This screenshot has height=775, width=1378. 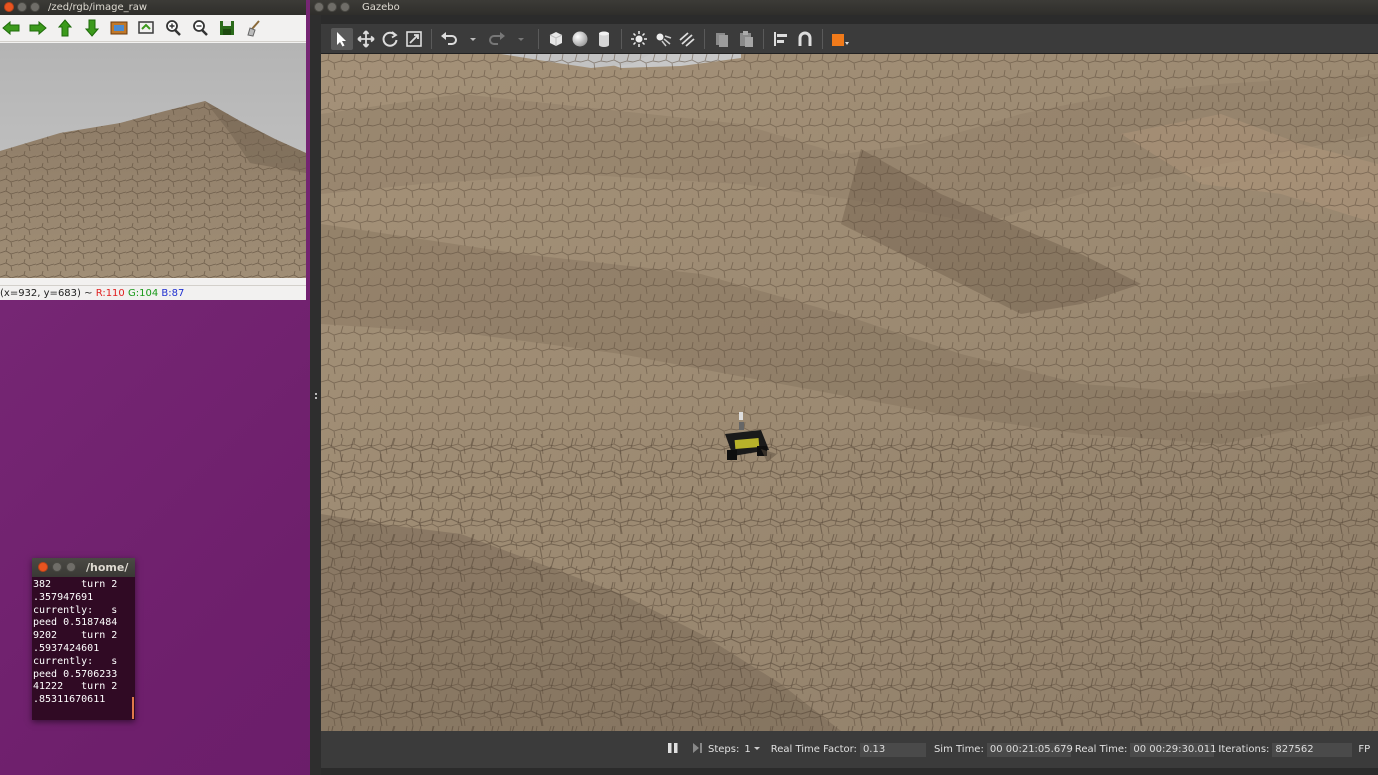 I want to click on camera-image, so click(x=153, y=160).